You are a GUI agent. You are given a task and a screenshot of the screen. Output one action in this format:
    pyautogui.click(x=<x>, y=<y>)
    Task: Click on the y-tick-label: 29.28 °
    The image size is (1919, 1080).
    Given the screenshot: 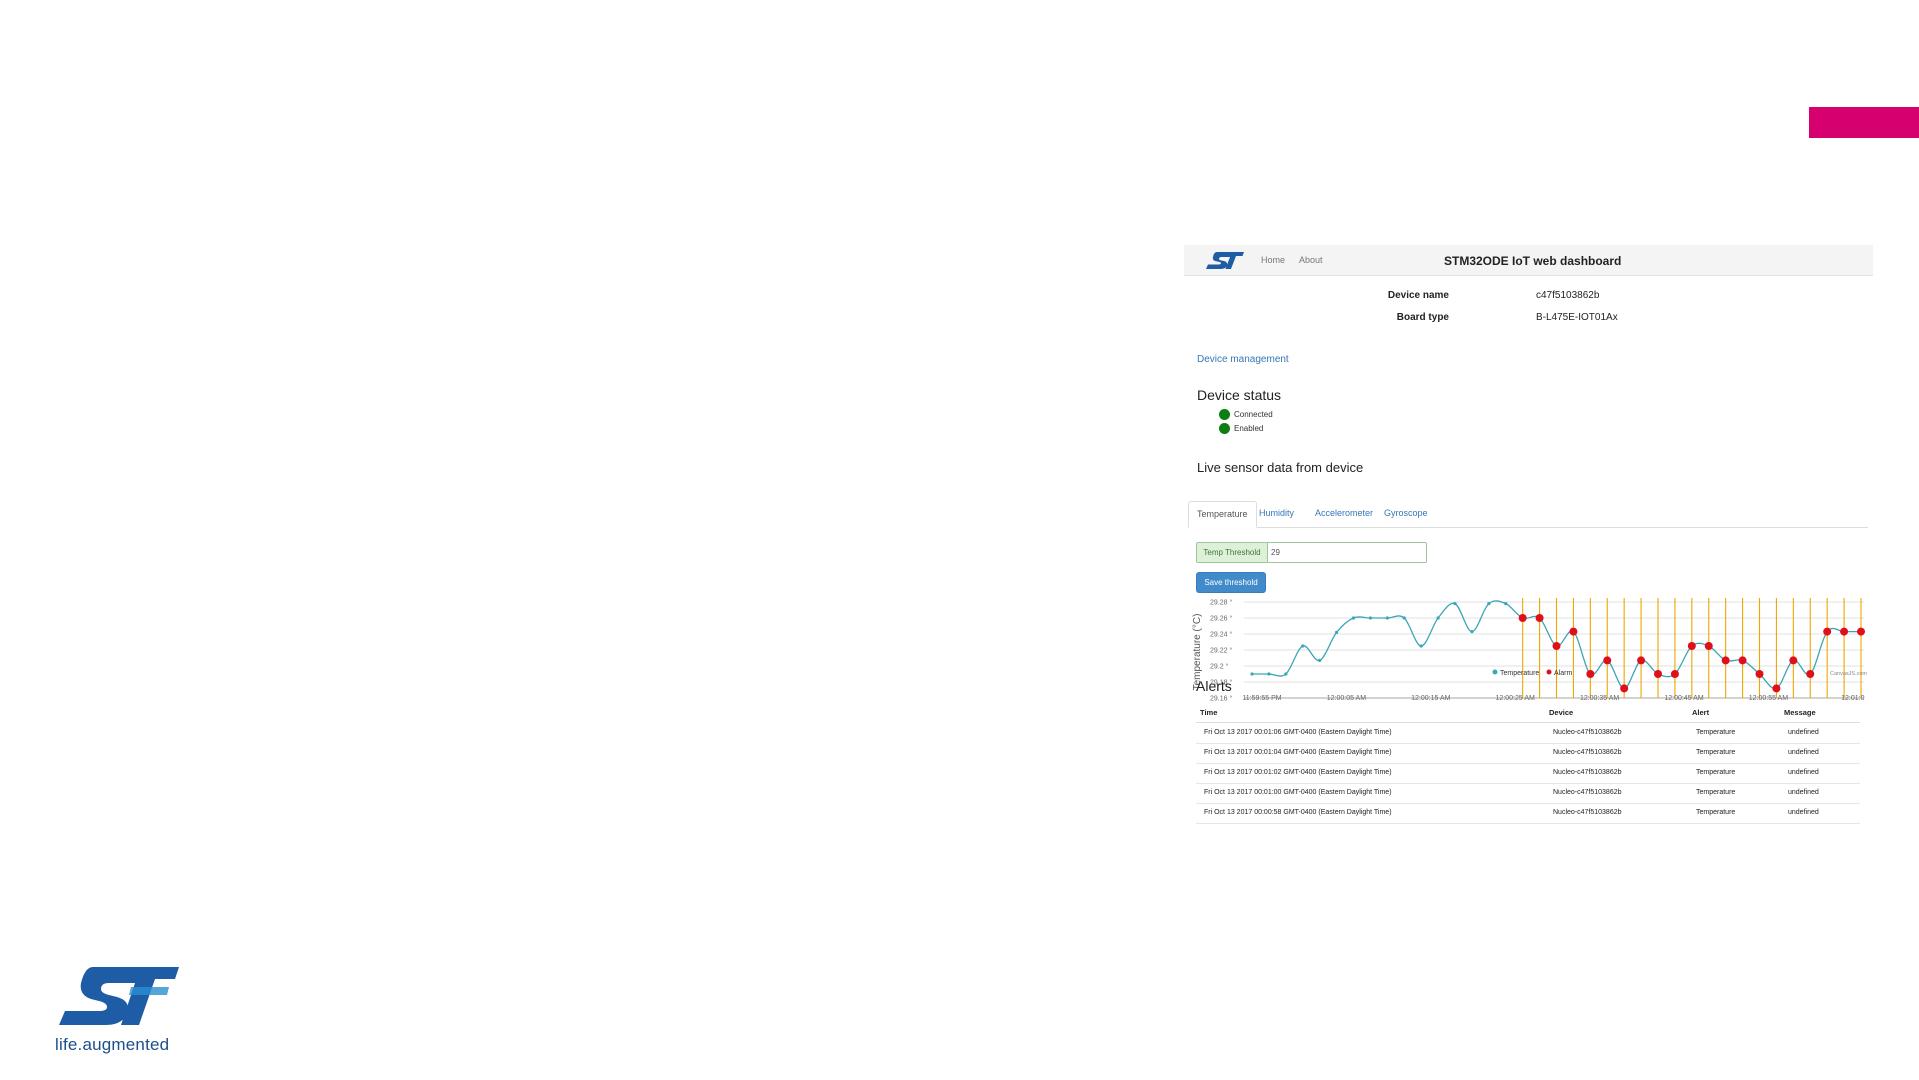 What is the action you would take?
    pyautogui.click(x=1221, y=603)
    